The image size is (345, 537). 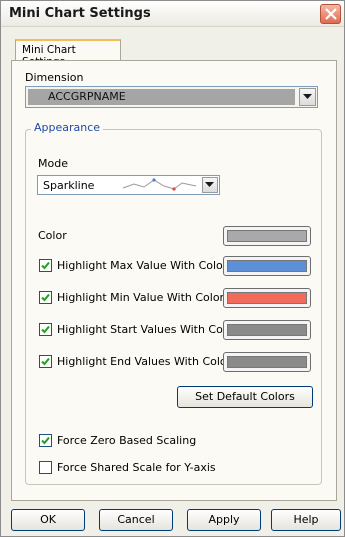 I want to click on highlight-max-label: Highlight Max Value With Color, so click(x=142, y=265).